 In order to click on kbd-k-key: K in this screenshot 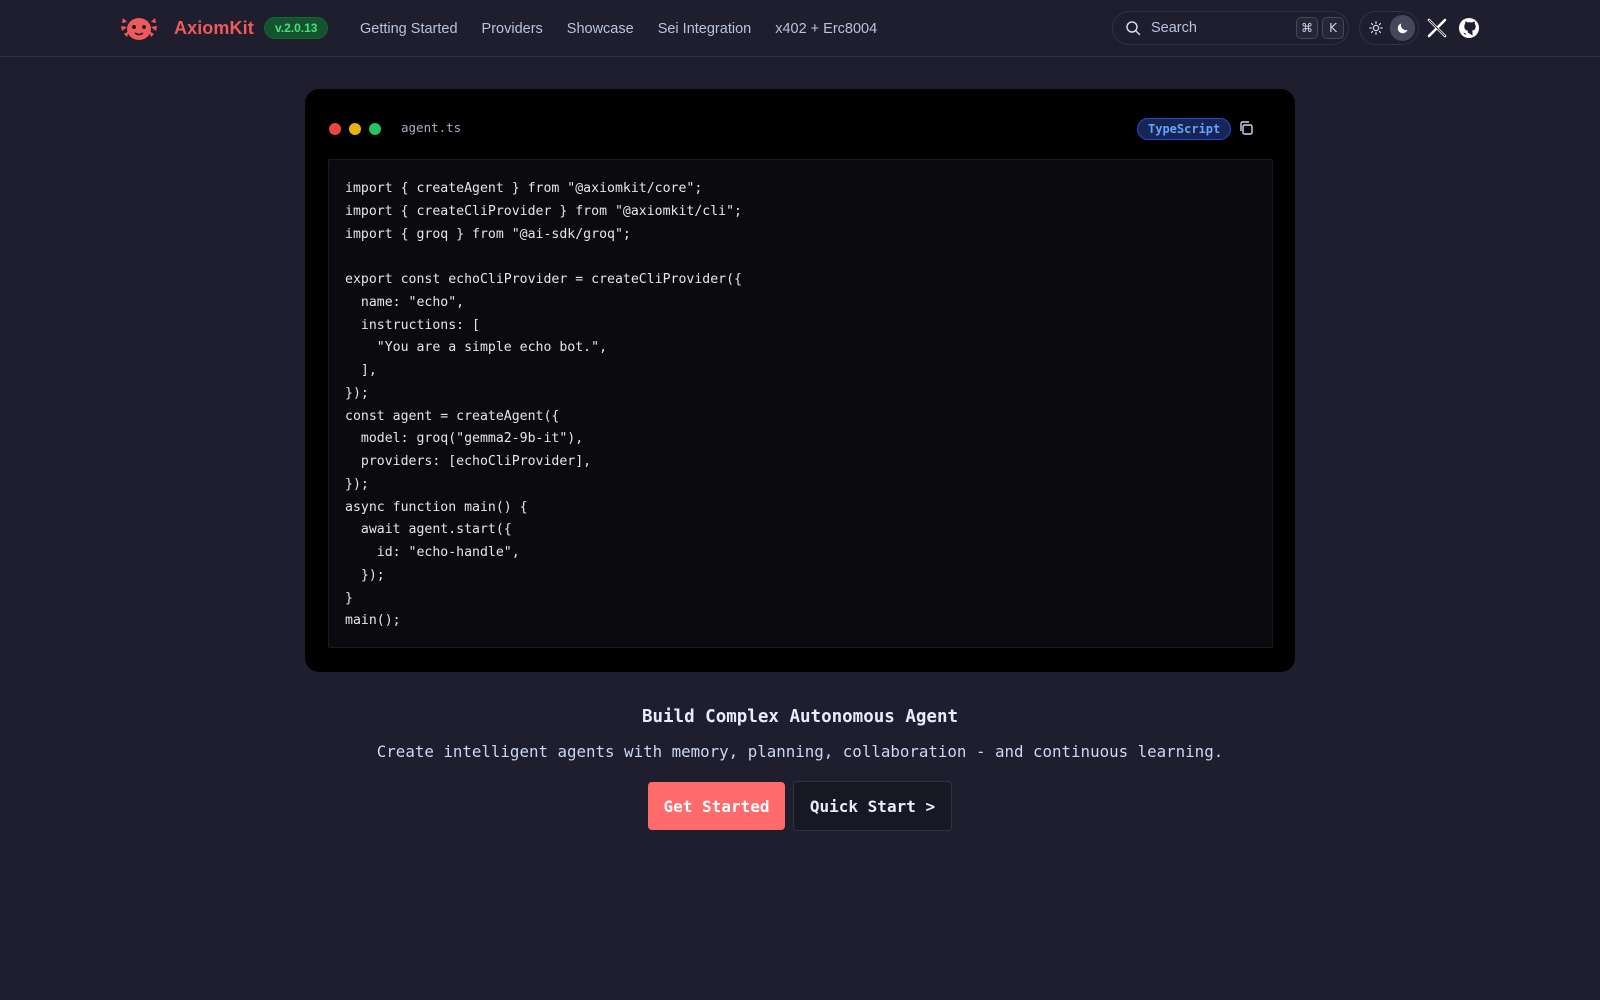, I will do `click(1333, 28)`.